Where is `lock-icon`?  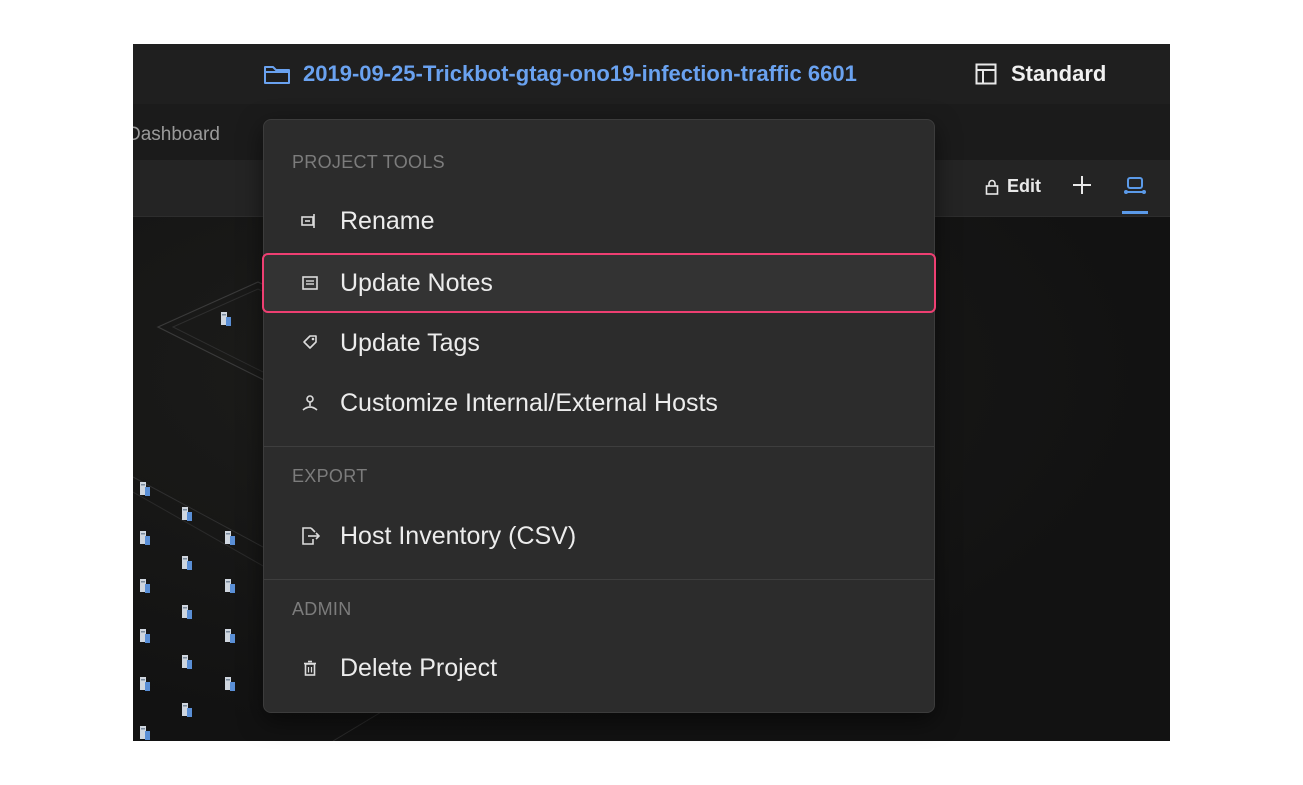
lock-icon is located at coordinates (992, 187).